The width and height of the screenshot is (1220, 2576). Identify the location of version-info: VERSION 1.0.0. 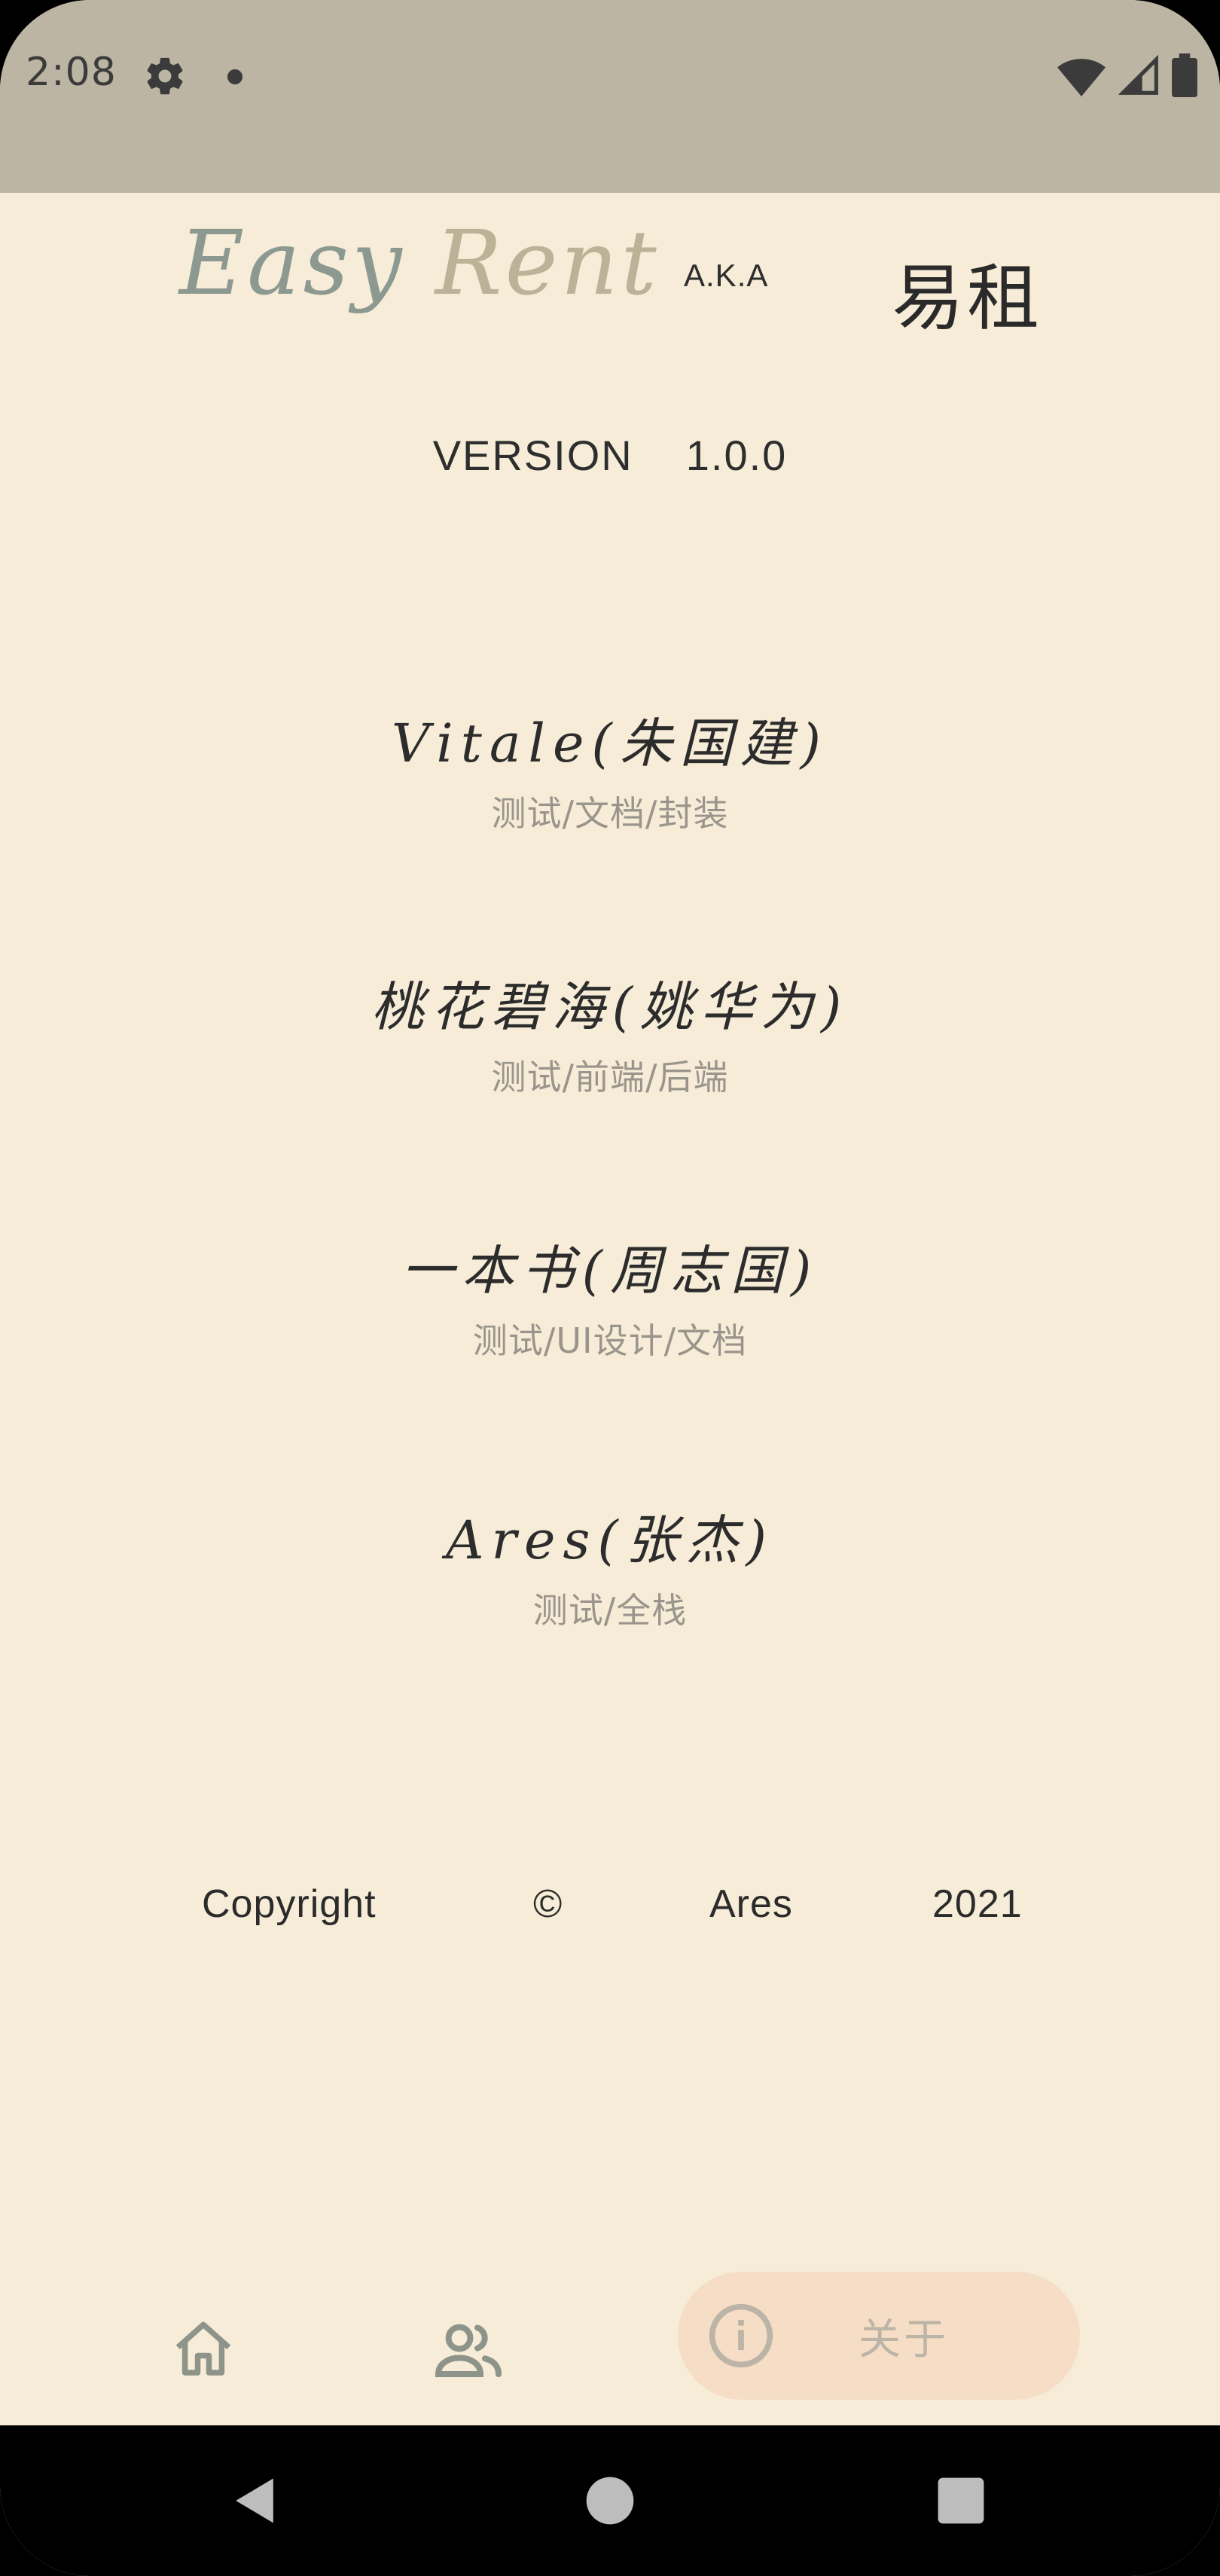
(610, 456).